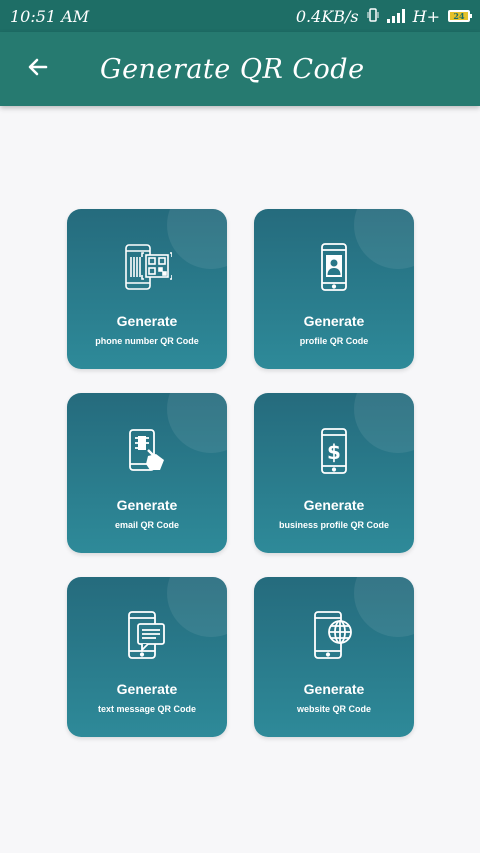 The width and height of the screenshot is (480, 853). What do you see at coordinates (240, 16) in the screenshot?
I see `status-bar: 10:51 AM 0.4KB/s H+ 24` at bounding box center [240, 16].